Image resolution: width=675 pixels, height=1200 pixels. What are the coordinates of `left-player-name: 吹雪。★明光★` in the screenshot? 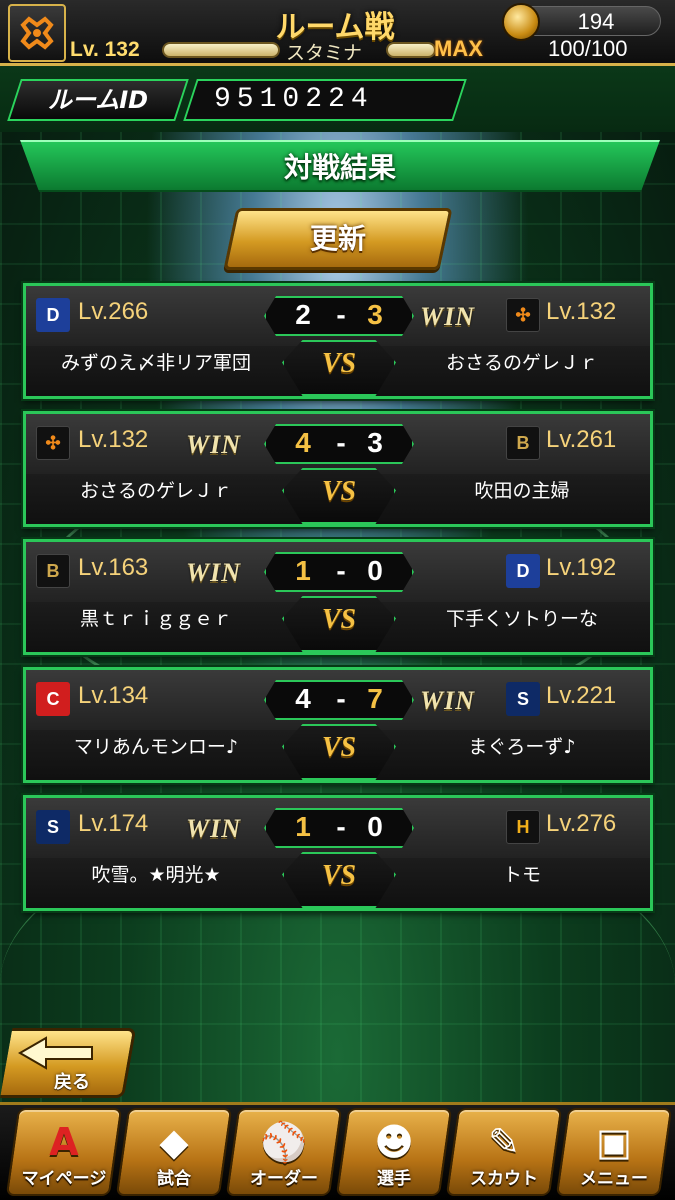 It's located at (156, 875).